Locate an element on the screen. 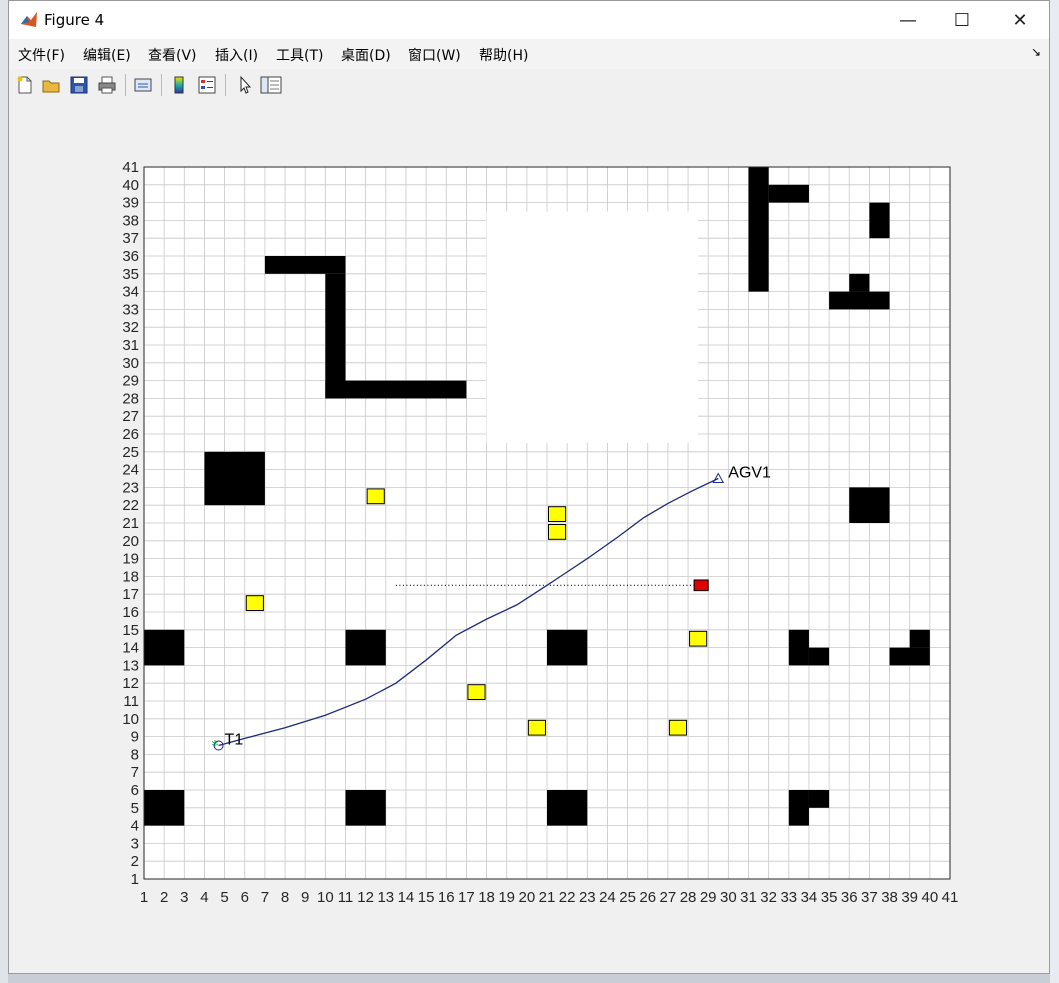 The width and height of the screenshot is (1059, 983). y-tick-label: 22 is located at coordinates (130, 505).